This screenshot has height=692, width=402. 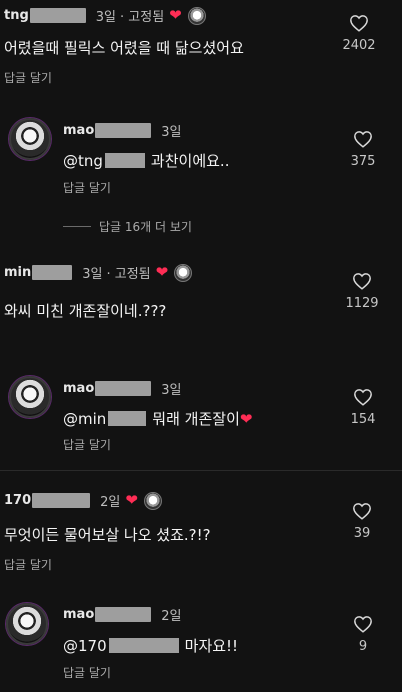 What do you see at coordinates (190, 161) in the screenshot?
I see `comment-body: 과찬이에요..` at bounding box center [190, 161].